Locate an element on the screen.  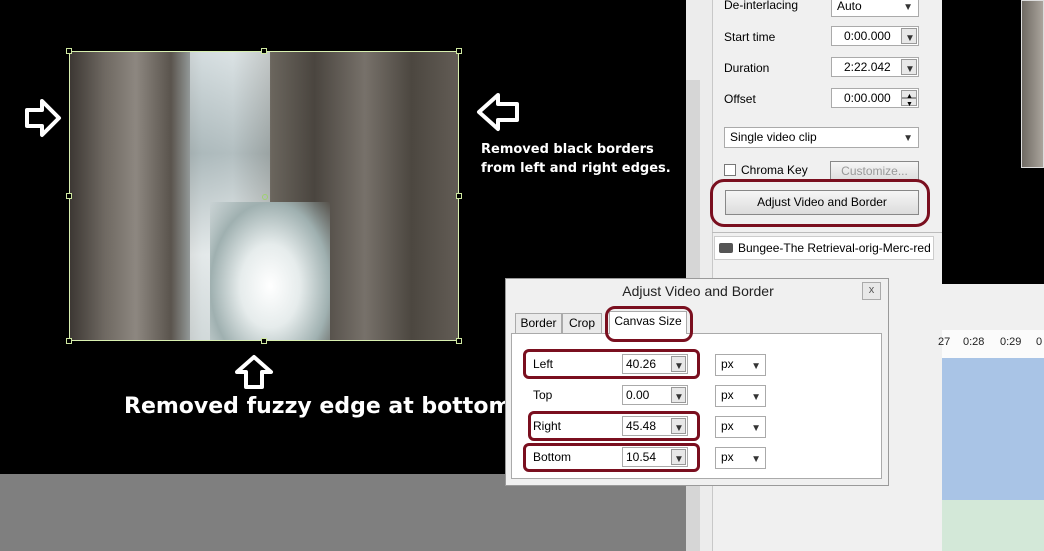
start-time-field: 0:00.000 ▼ is located at coordinates (875, 36).